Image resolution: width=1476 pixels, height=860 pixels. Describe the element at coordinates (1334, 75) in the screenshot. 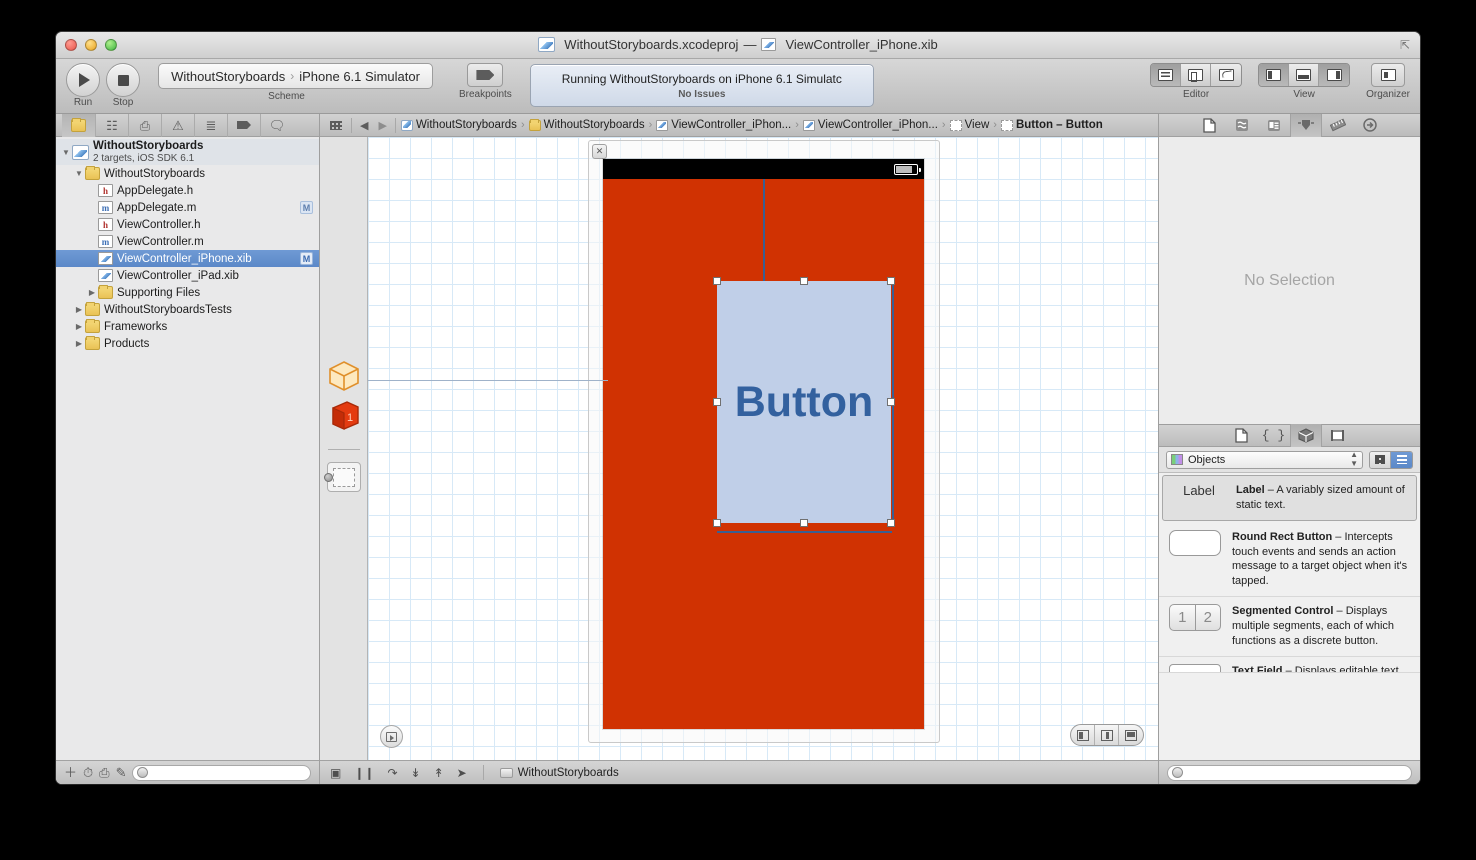

I see `toggle-utilities-button` at that location.